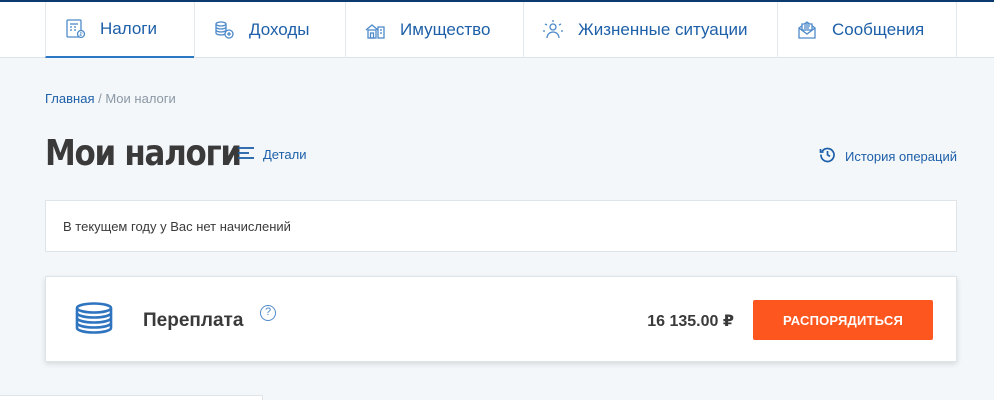 Image resolution: width=994 pixels, height=400 pixels. Describe the element at coordinates (75, 29) in the screenshot. I see `tax-calculator-icon: ₽` at that location.